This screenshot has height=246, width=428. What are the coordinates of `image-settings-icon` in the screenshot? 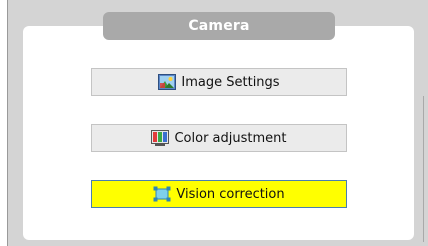 It's located at (167, 82).